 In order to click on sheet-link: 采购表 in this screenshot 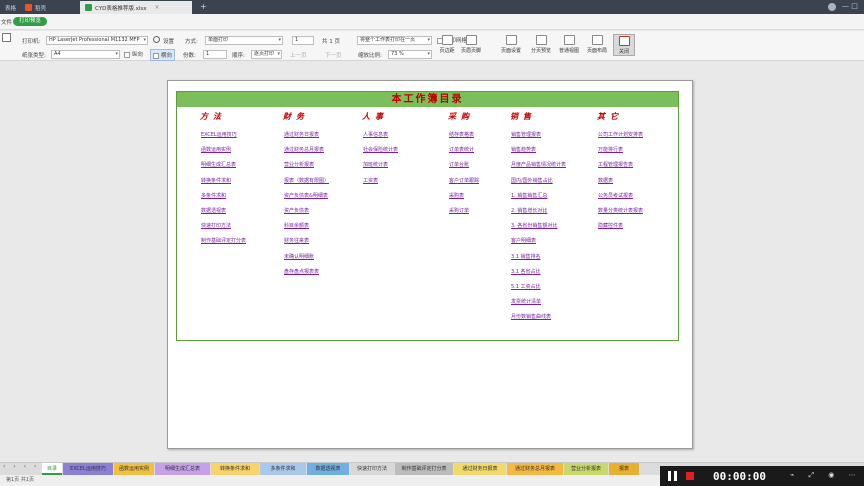, I will do `click(456, 195)`.